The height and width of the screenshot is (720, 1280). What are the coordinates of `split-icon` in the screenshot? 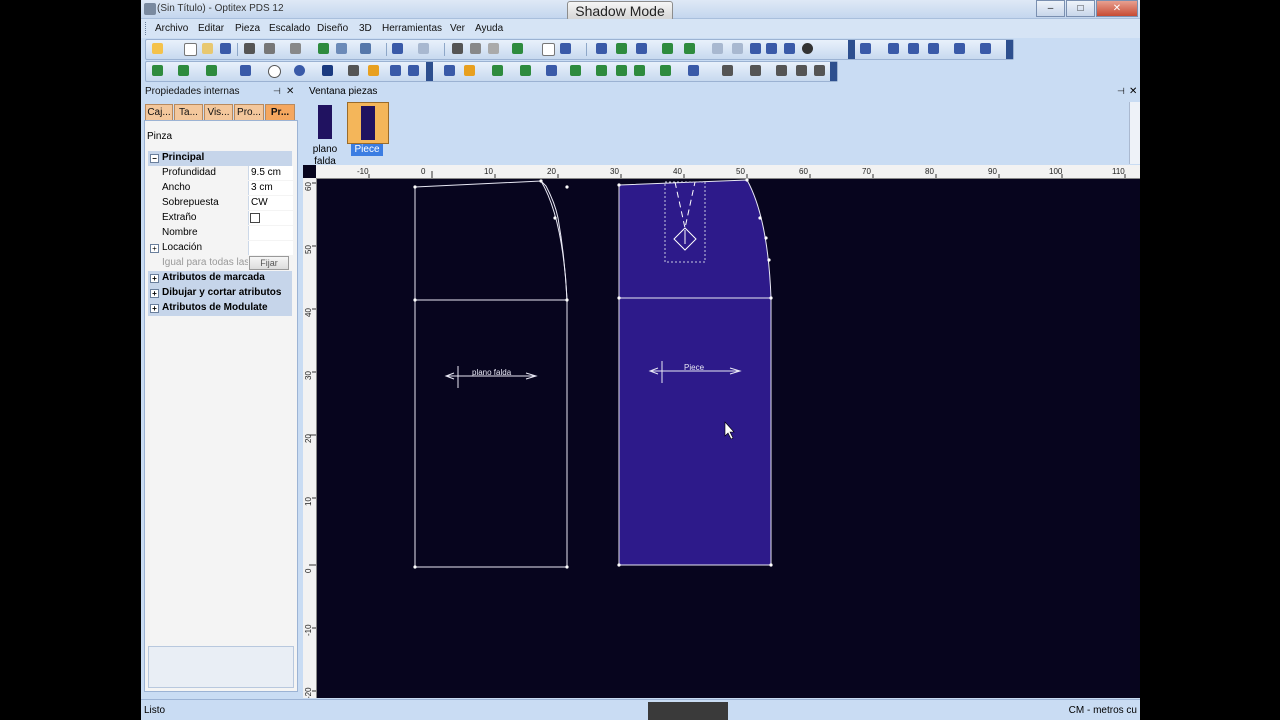 It's located at (755, 48).